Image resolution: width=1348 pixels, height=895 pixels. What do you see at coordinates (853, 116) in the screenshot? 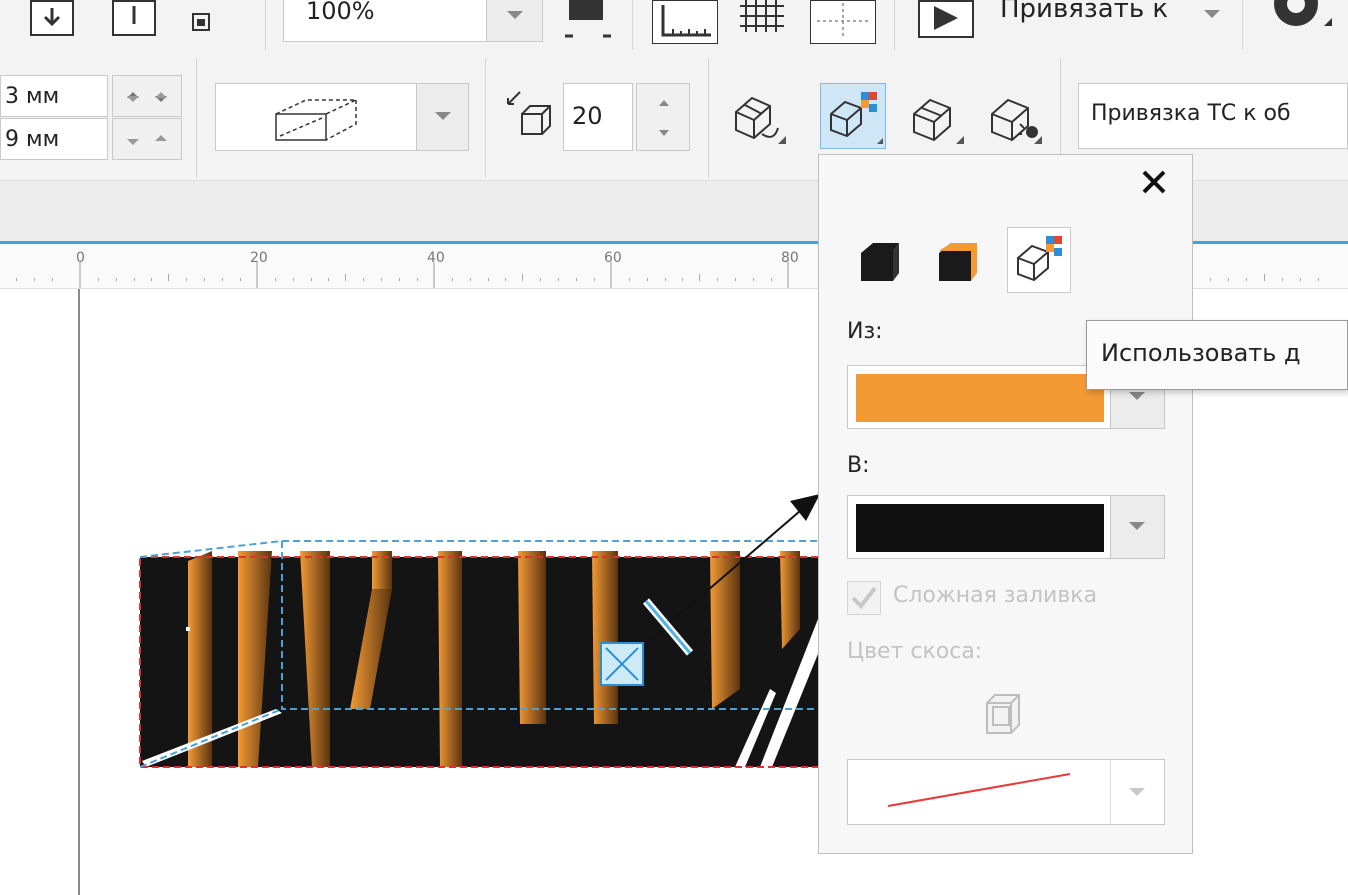
I see `extrude-color-icon` at bounding box center [853, 116].